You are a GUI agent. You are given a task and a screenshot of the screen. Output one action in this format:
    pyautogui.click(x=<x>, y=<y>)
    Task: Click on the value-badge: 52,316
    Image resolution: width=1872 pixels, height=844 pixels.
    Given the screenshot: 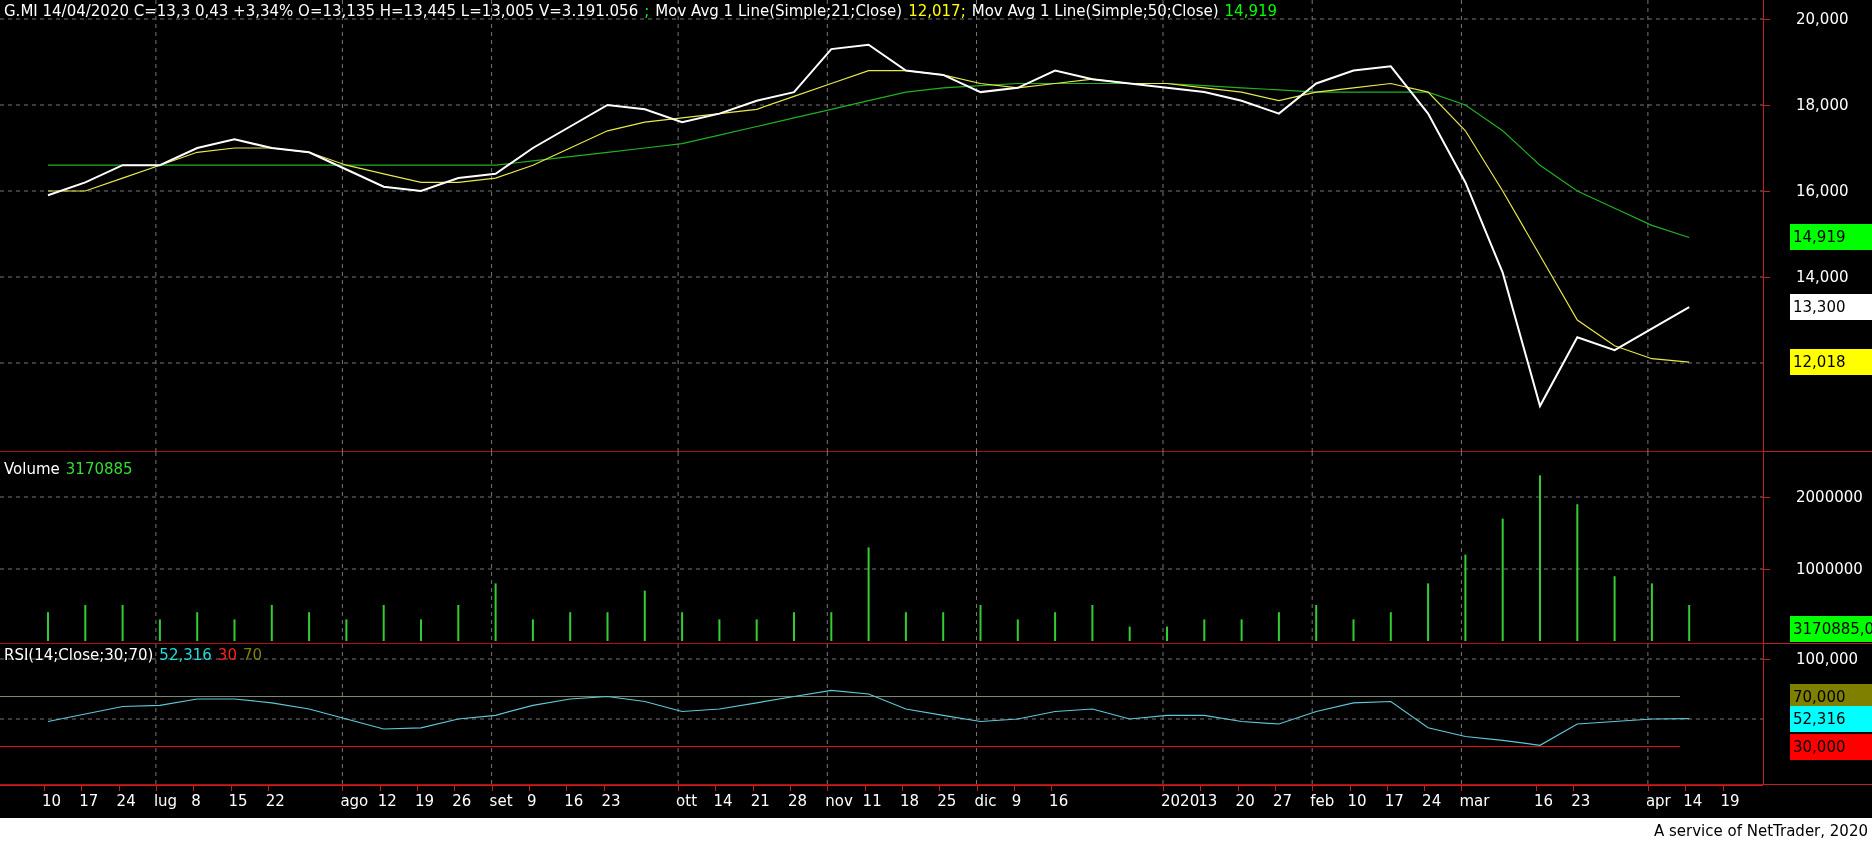 What is the action you would take?
    pyautogui.click(x=1831, y=718)
    